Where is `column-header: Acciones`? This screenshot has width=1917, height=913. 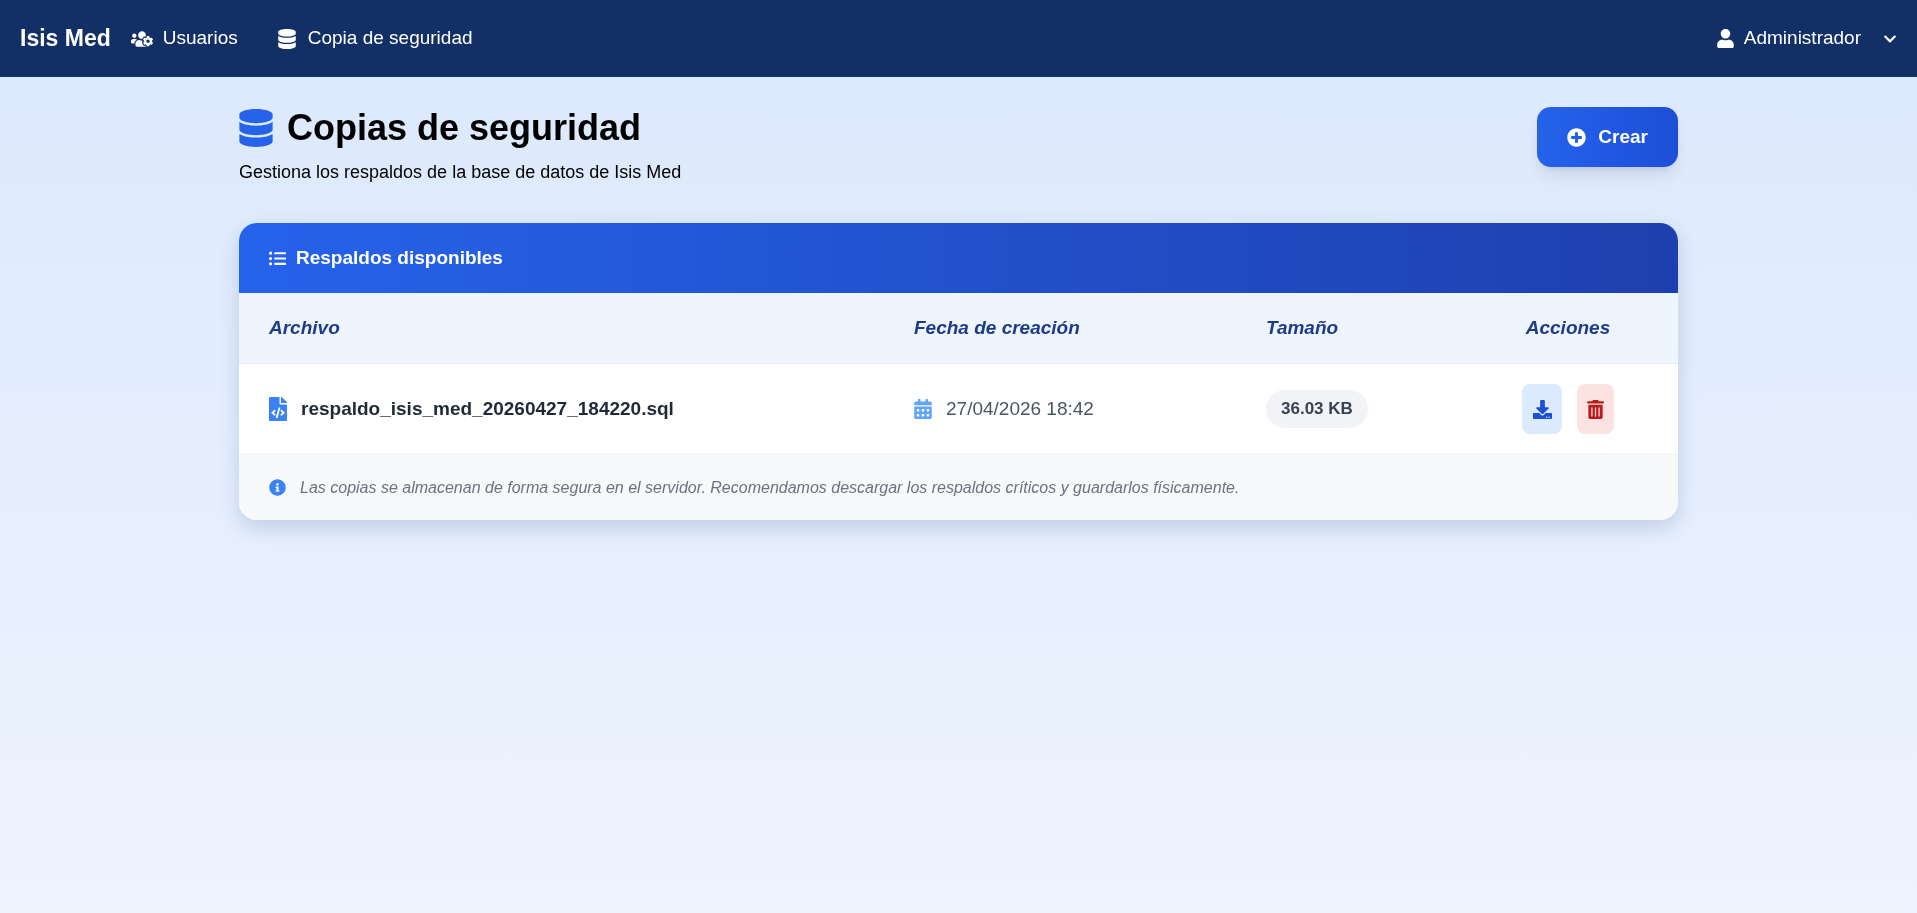
column-header: Acciones is located at coordinates (1568, 327).